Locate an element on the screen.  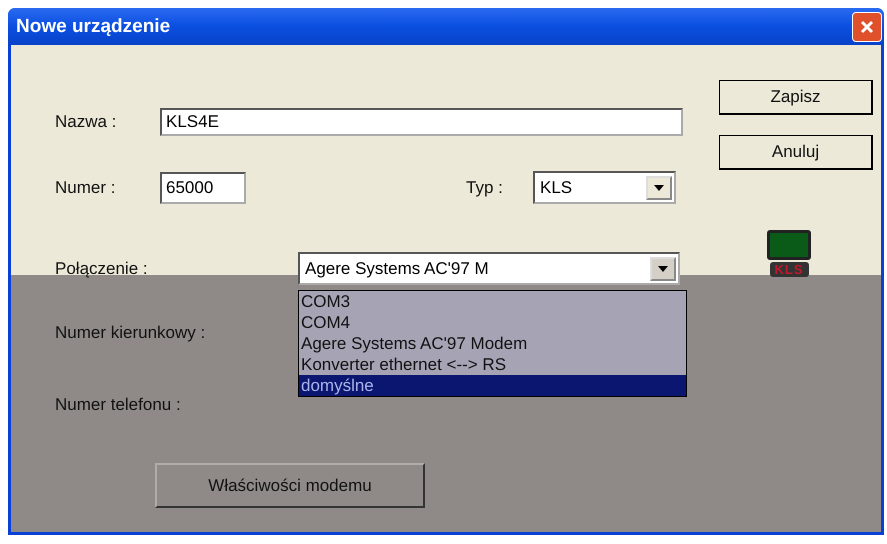
field-label: Numer kierunkowy : is located at coordinates (130, 333).